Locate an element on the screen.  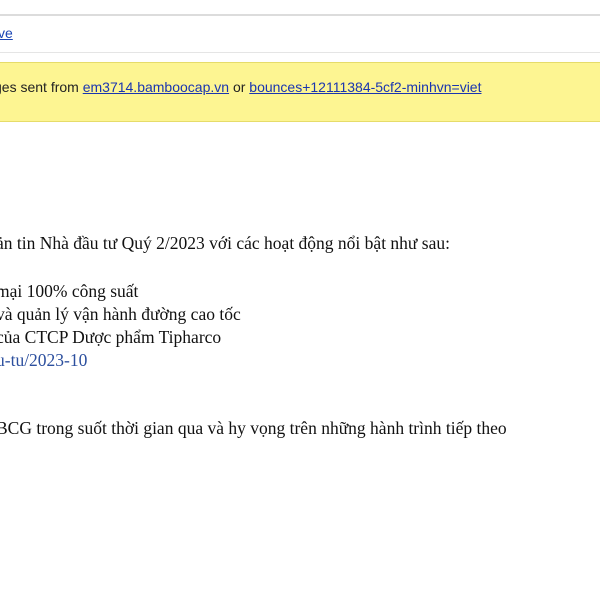
newsletter-link: u-tu/2023-10 is located at coordinates (43, 360).